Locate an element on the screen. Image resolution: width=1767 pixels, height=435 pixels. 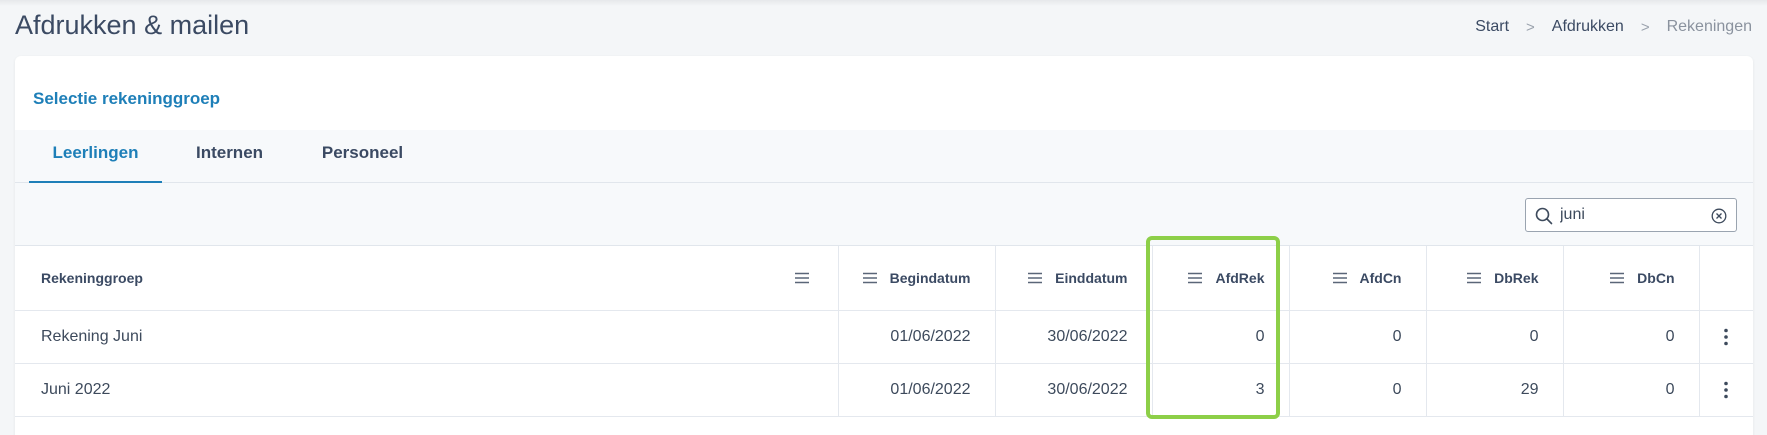
column-header-begindatum: Begindatum is located at coordinates (917, 278).